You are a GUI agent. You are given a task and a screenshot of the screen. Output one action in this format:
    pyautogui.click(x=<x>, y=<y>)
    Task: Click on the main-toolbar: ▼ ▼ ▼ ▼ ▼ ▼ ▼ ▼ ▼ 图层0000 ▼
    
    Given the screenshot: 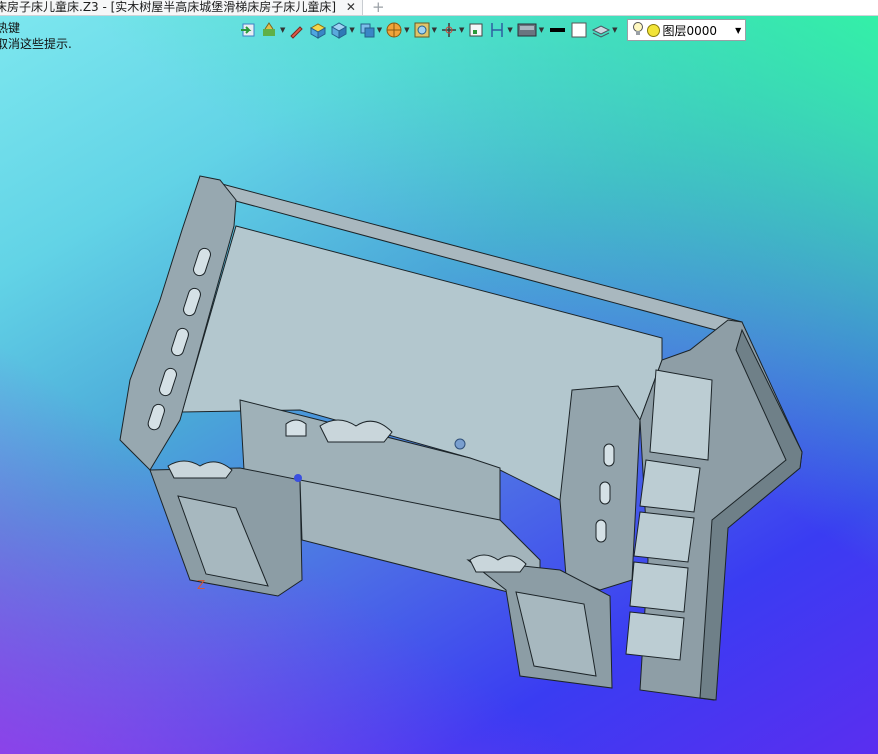 What is the action you would take?
    pyautogui.click(x=493, y=30)
    